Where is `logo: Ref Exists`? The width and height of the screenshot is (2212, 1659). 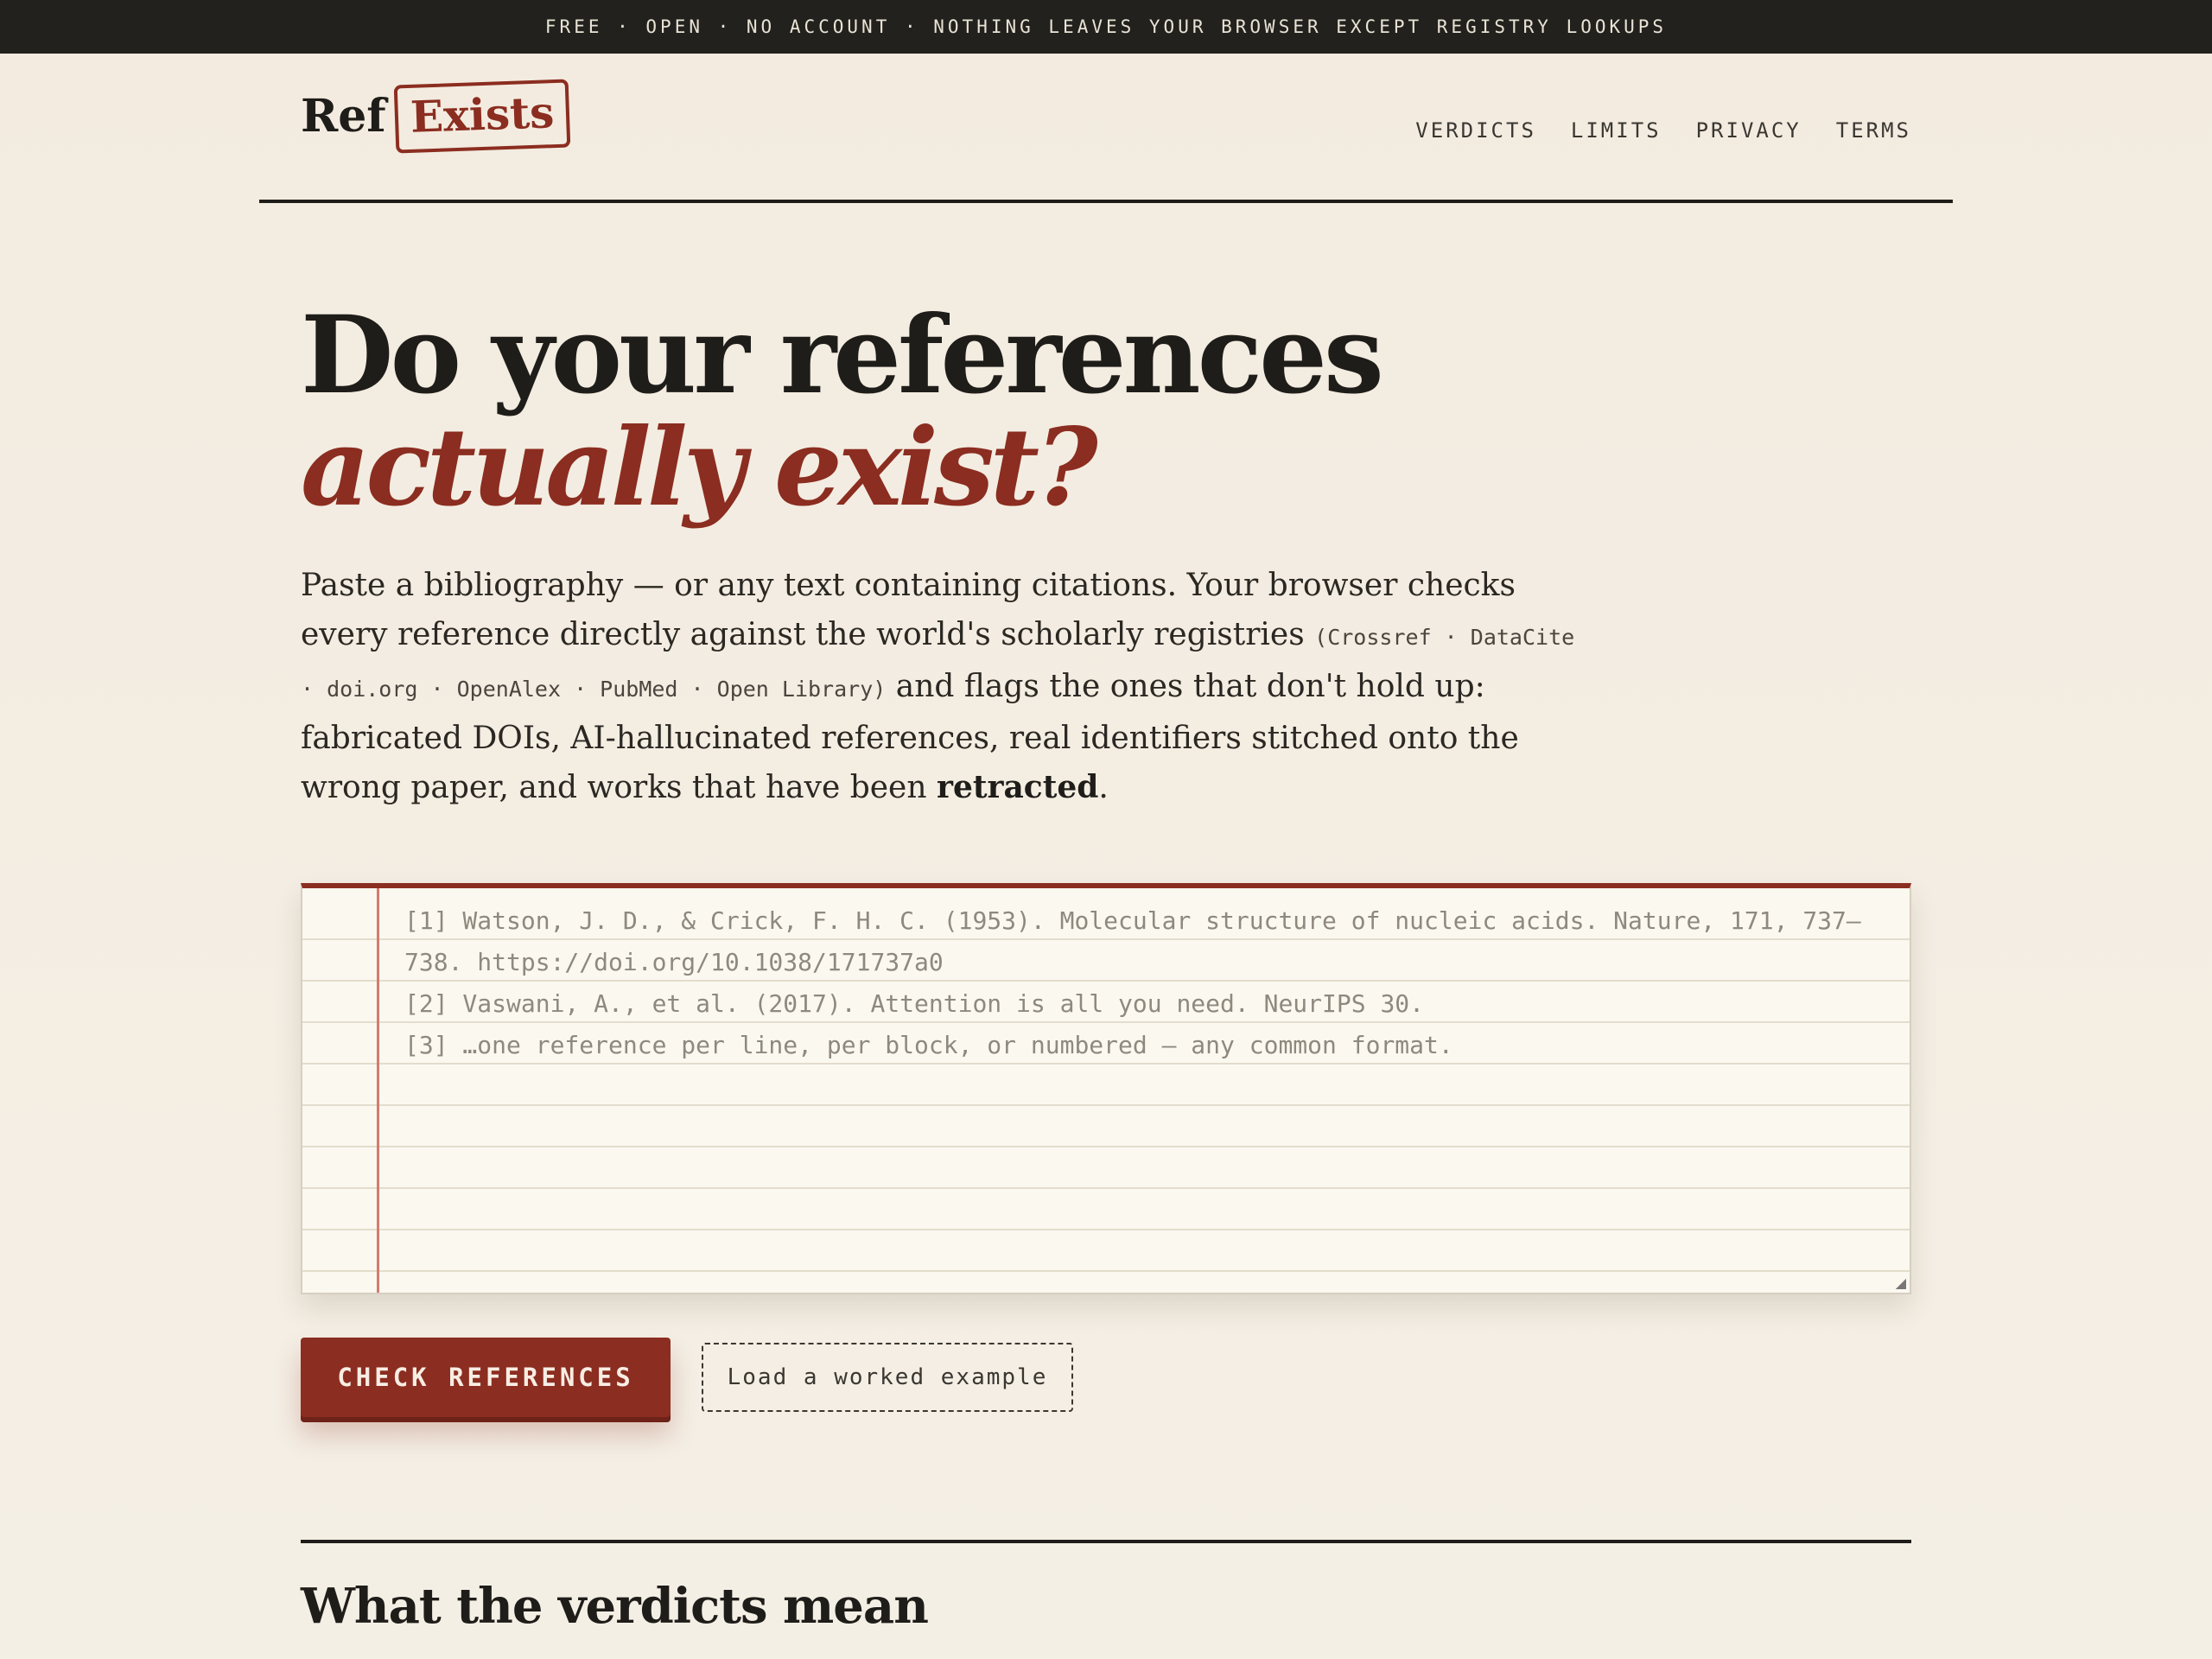 logo: Ref Exists is located at coordinates (436, 116).